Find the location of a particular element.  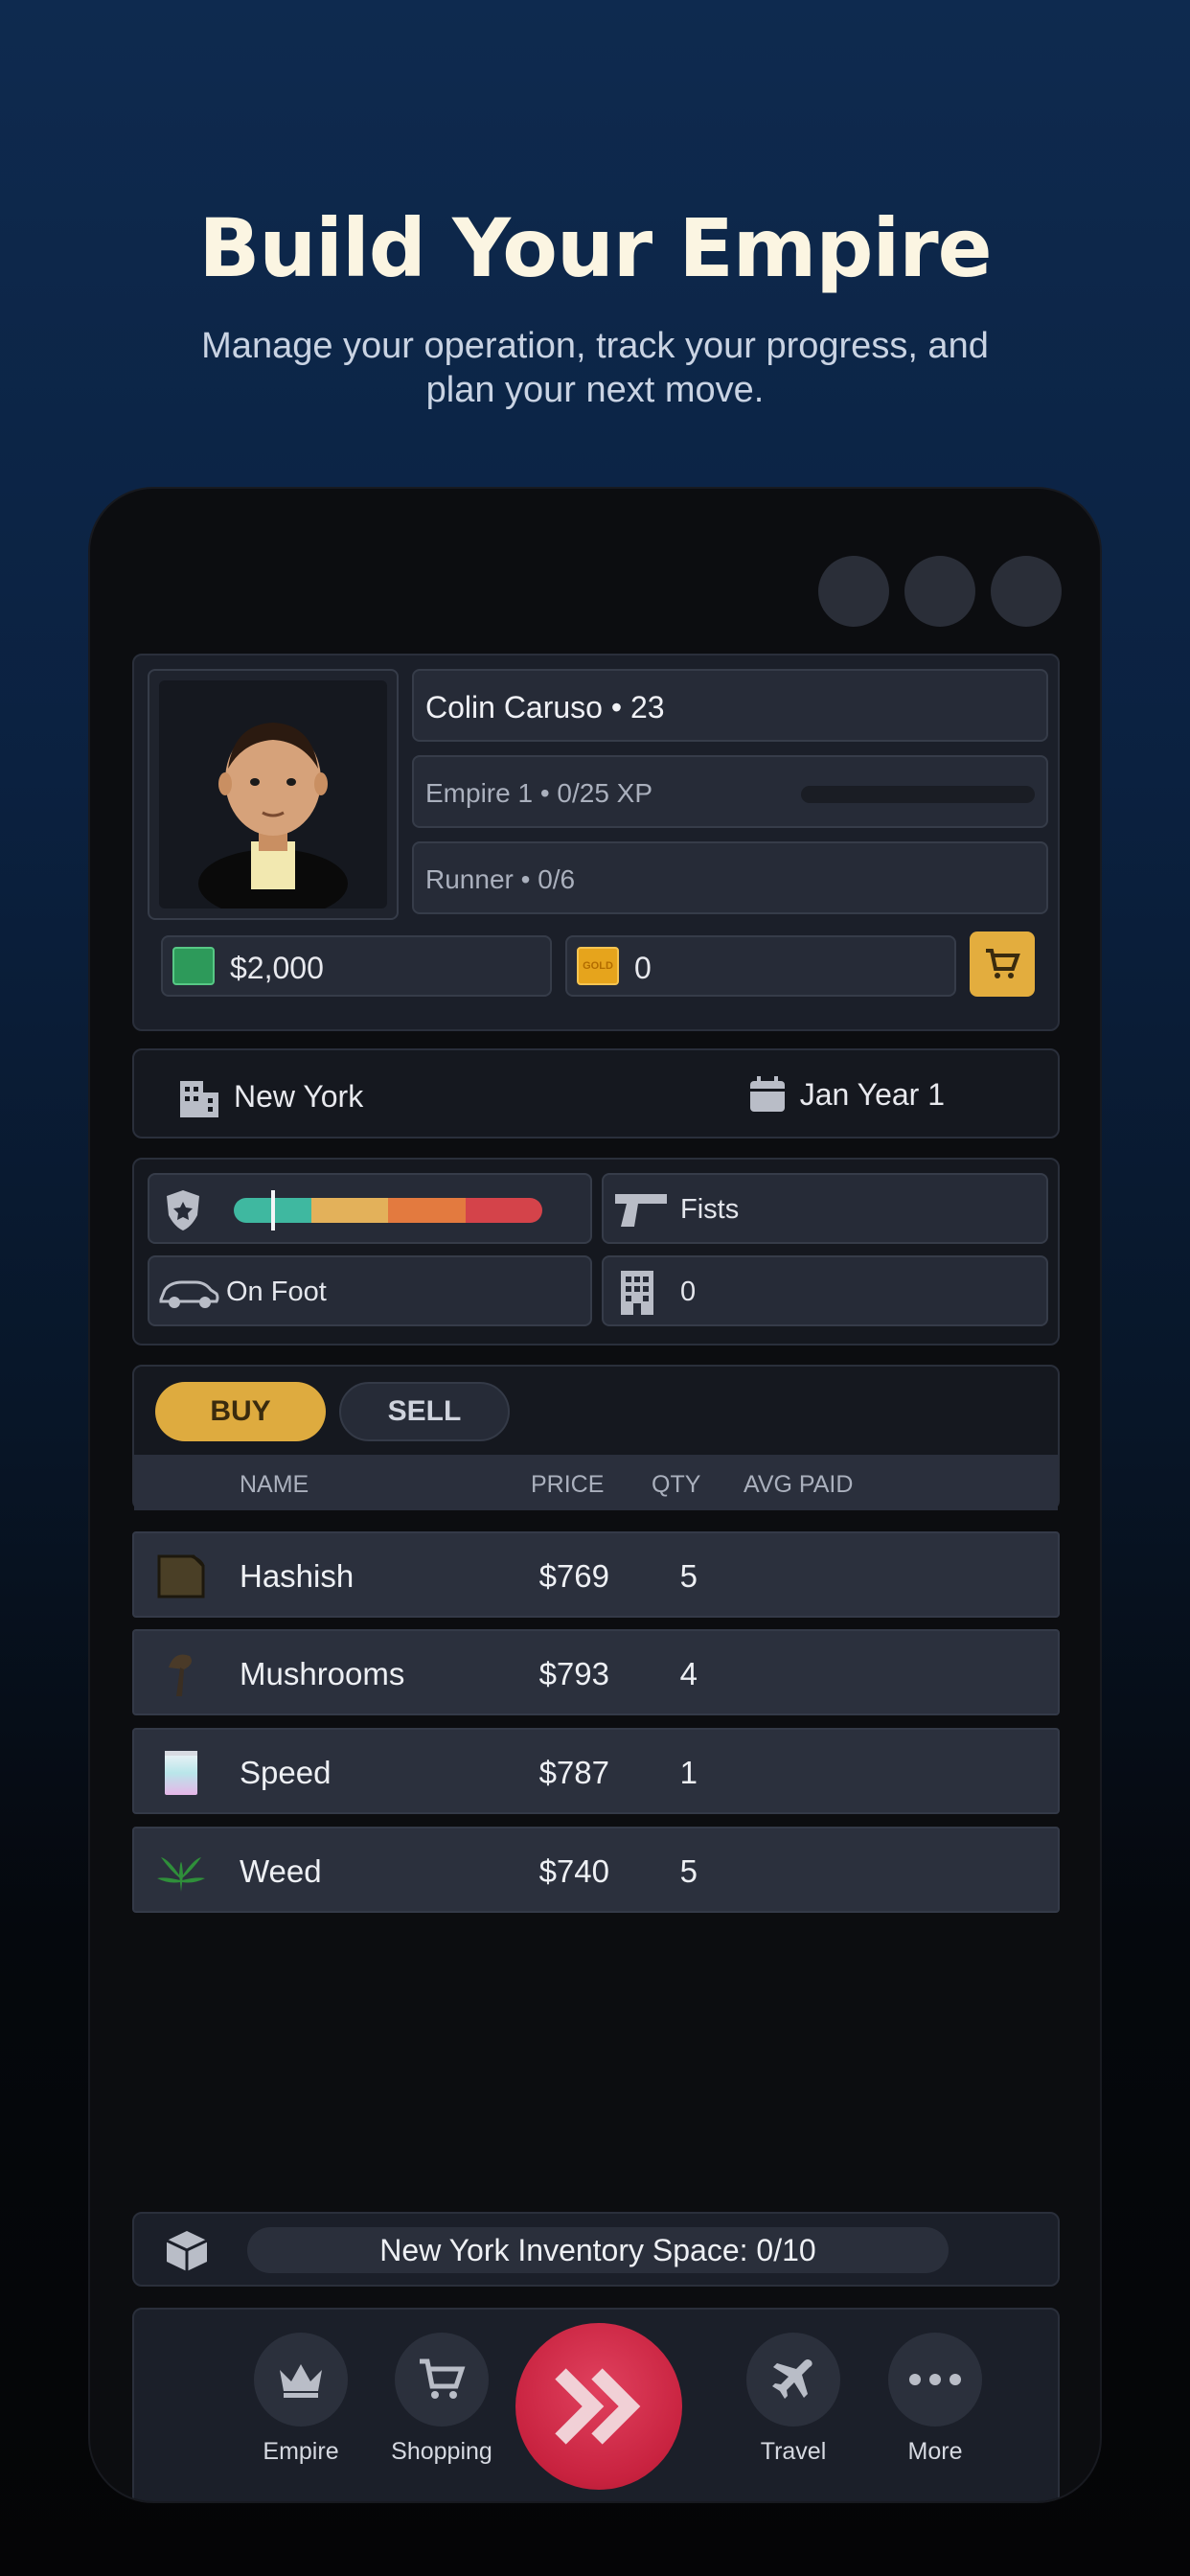

nav-shopping-label: Shopping is located at coordinates (442, 2451).